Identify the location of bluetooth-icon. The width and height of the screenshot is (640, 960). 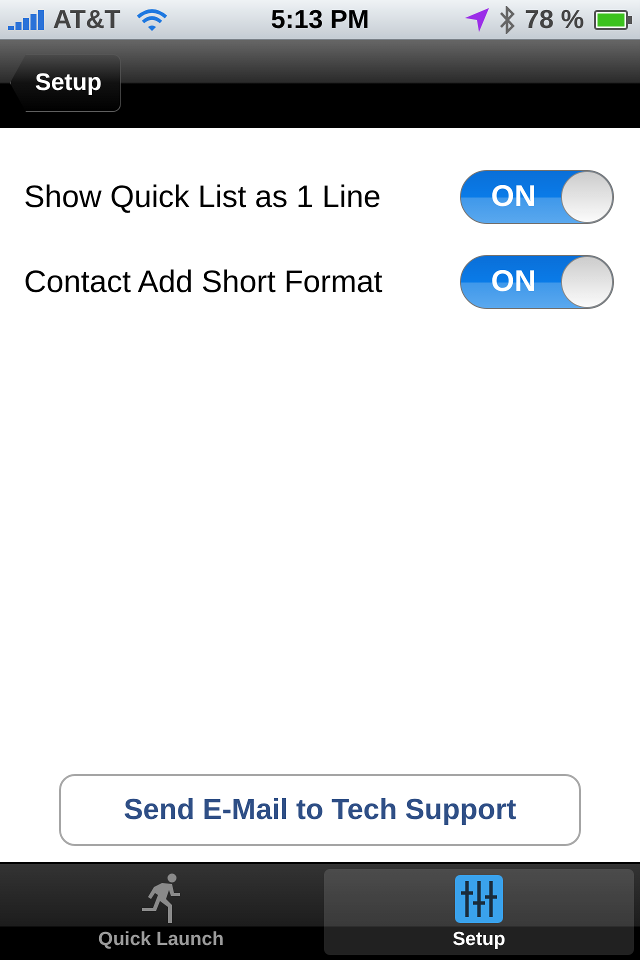
(506, 20).